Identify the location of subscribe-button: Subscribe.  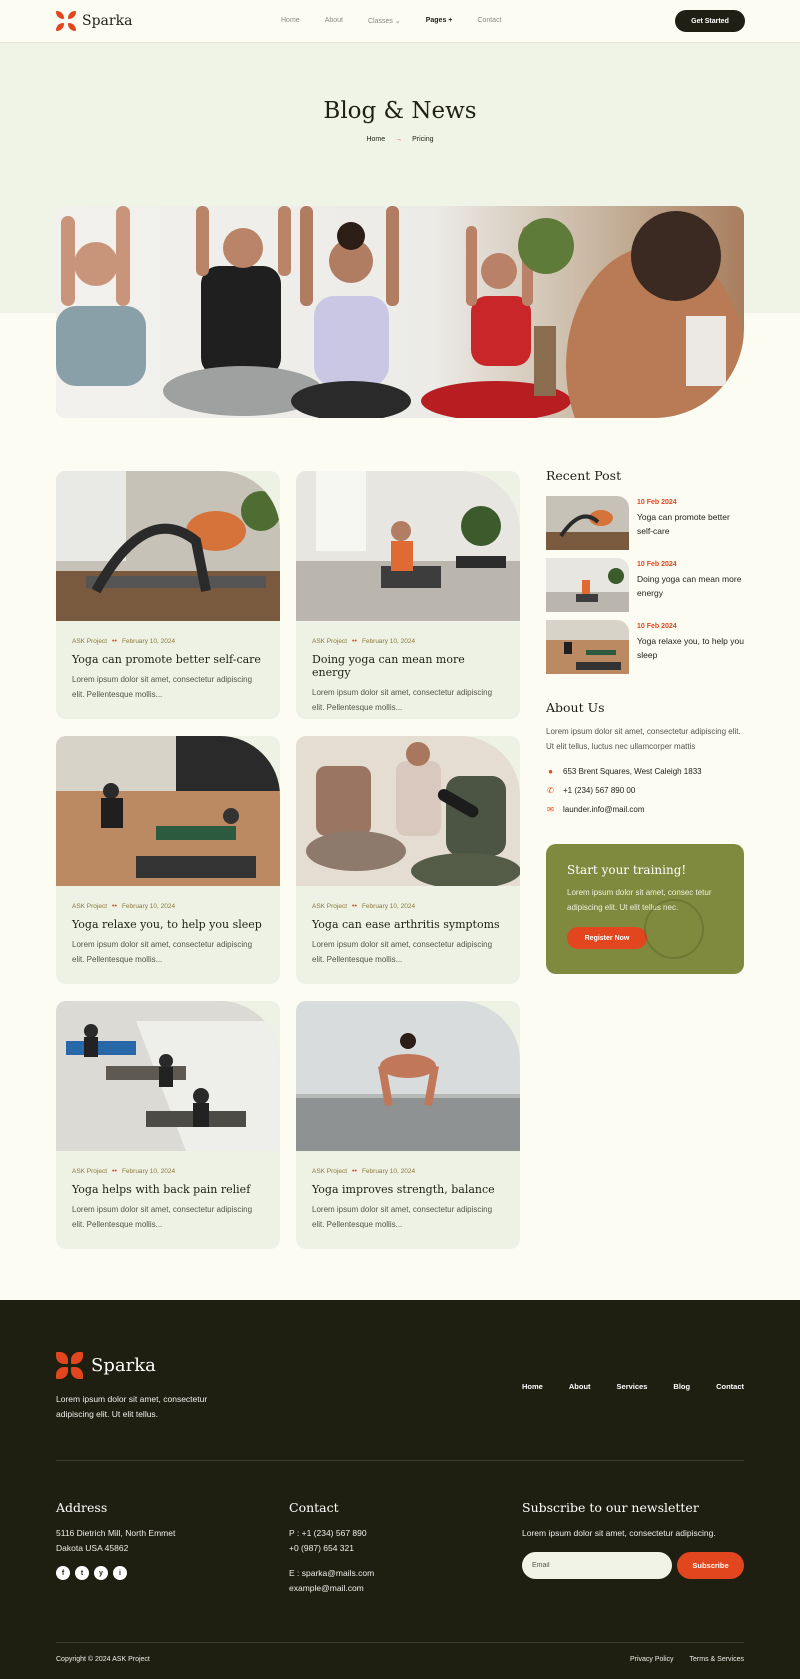
(710, 1565).